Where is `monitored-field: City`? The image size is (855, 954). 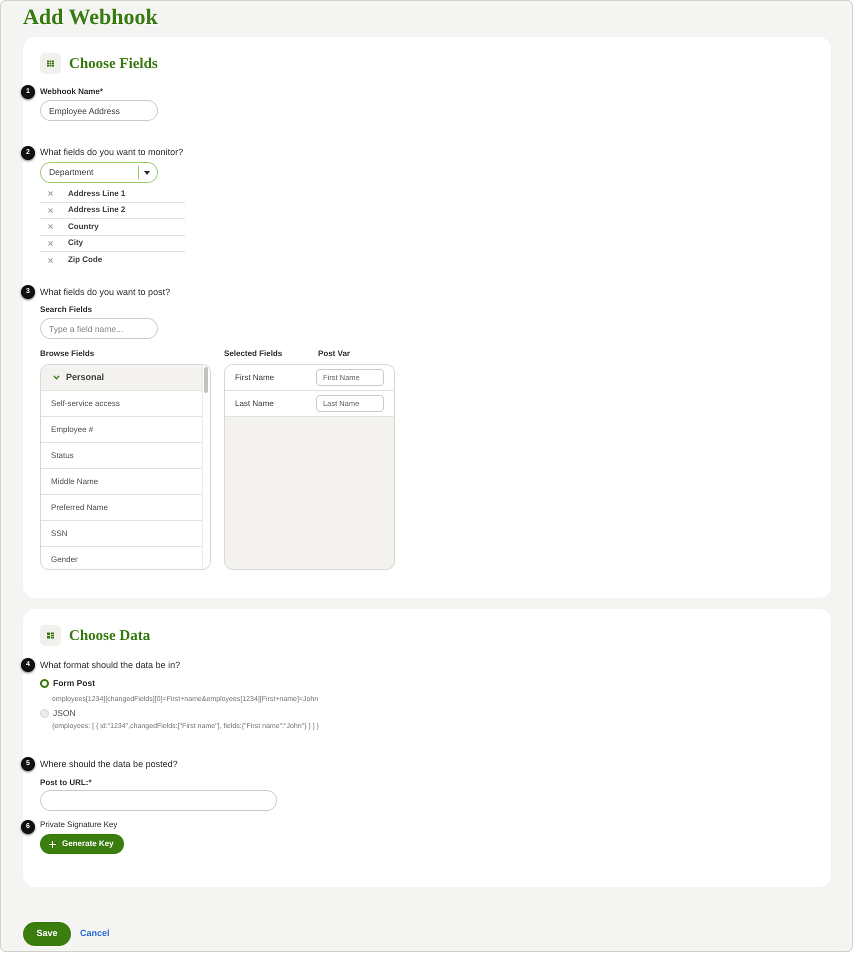 monitored-field: City is located at coordinates (76, 243).